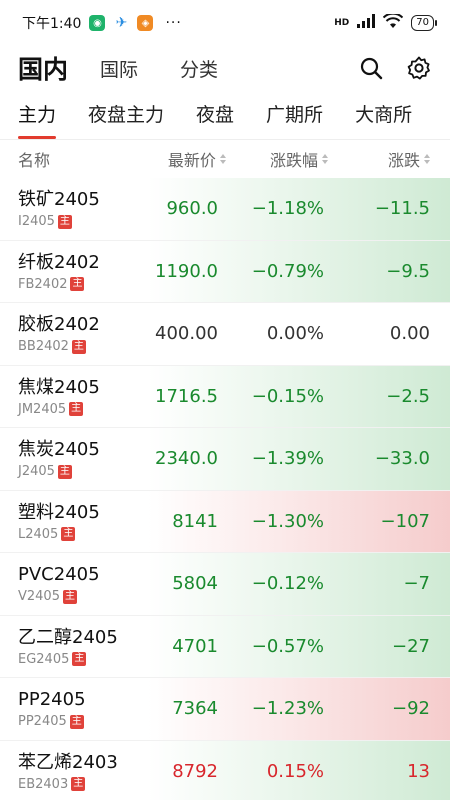 The width and height of the screenshot is (450, 800). I want to click on contract-cell: 苯乙烯2403 EB2403 主, so click(75, 771).